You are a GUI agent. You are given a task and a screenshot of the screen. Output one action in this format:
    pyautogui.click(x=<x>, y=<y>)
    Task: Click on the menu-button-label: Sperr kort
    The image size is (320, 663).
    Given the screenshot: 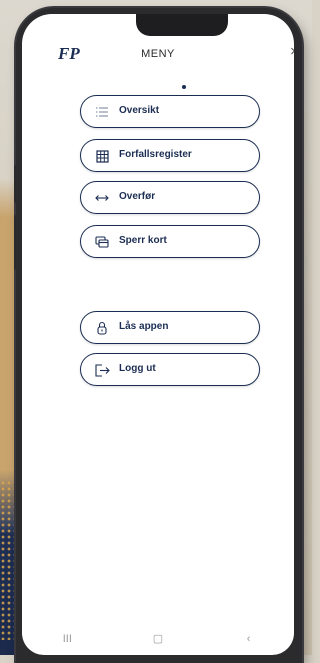 What is the action you would take?
    pyautogui.click(x=143, y=240)
    